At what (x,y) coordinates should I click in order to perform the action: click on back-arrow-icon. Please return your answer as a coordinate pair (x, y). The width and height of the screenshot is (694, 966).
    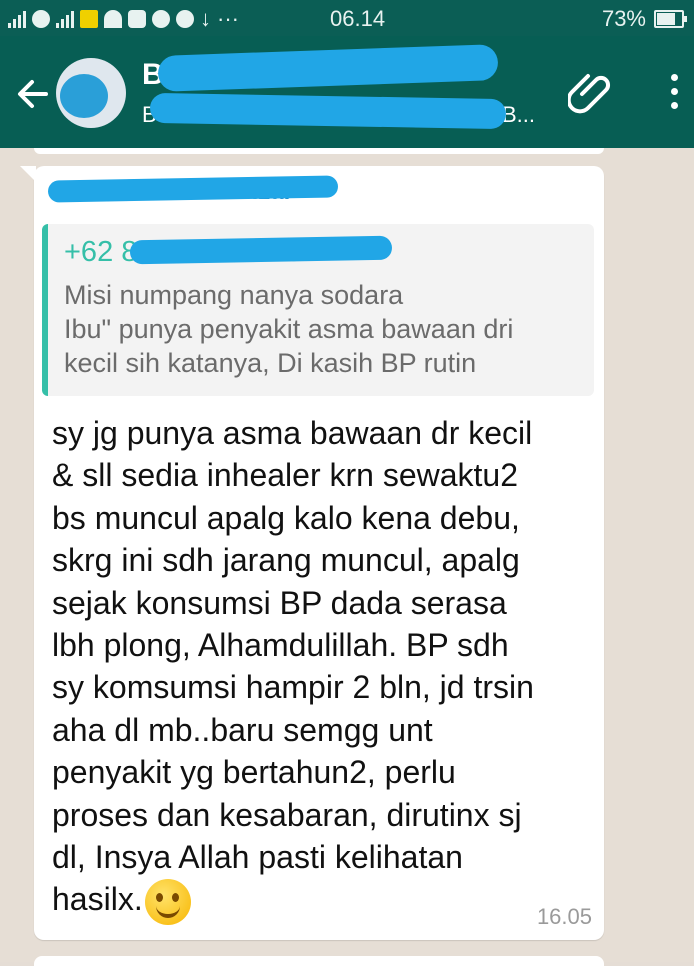
    Looking at the image, I should click on (32, 94).